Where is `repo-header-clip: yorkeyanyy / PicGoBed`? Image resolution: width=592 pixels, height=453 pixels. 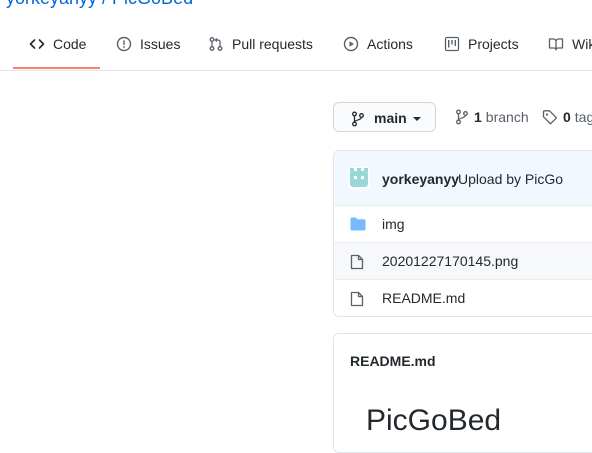 repo-header-clip: yorkeyanyy / PicGoBed is located at coordinates (296, 4).